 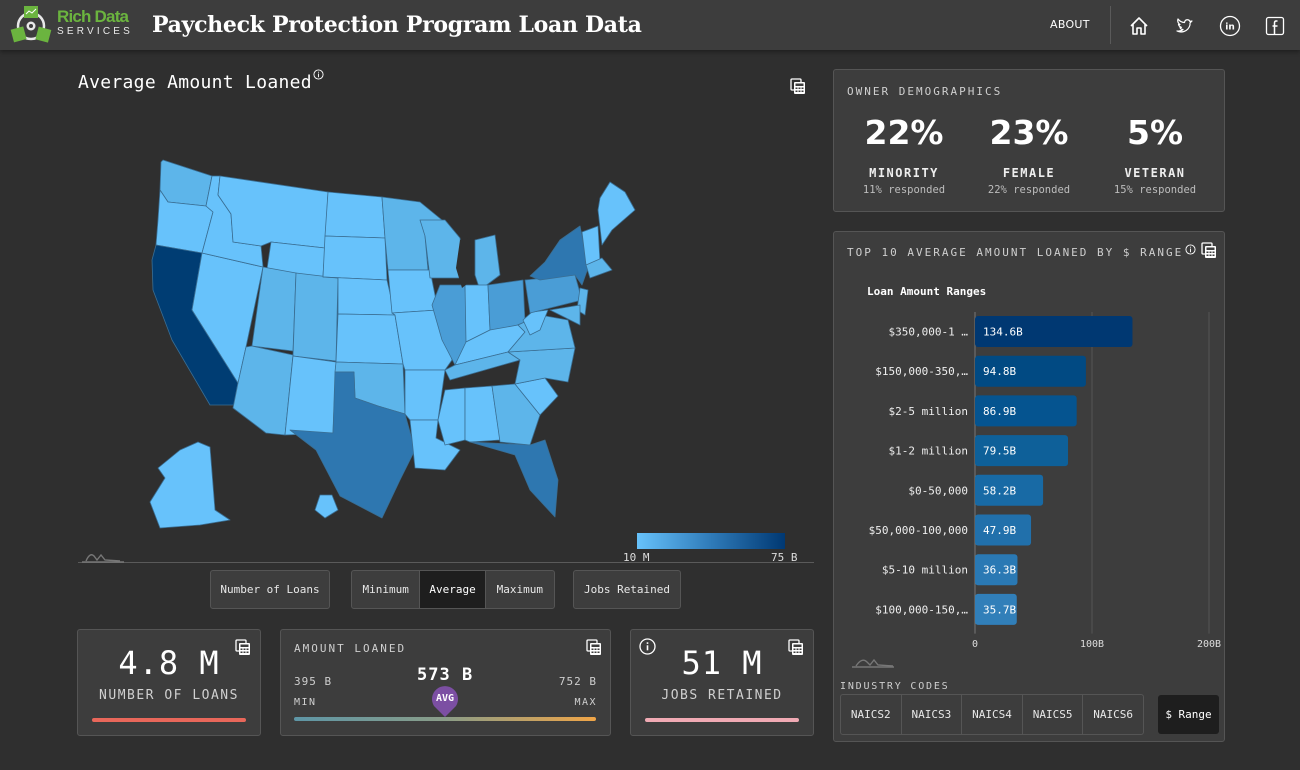 I want to click on bar-value-label: 35.7B, so click(x=999, y=609).